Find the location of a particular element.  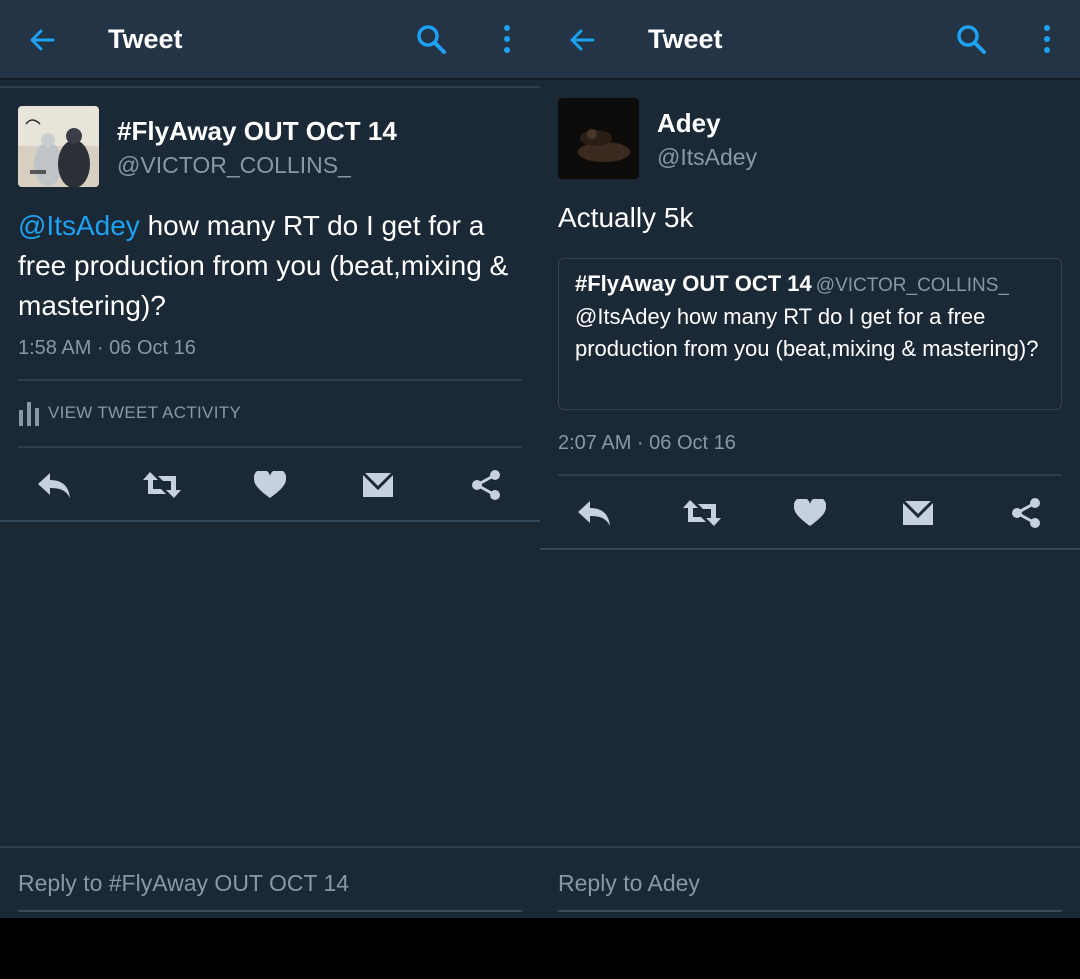

view-tweet-activity-button: VIEW TWEET ACTIVITY is located at coordinates (129, 413).